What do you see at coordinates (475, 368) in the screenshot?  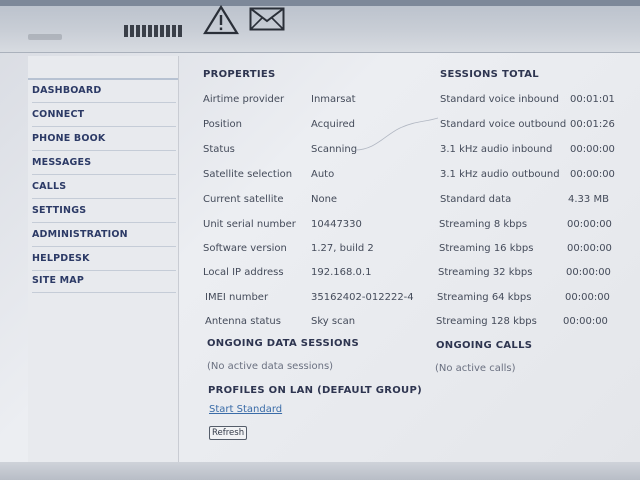 I see `ongoing-calls-empty: (No active calls)` at bounding box center [475, 368].